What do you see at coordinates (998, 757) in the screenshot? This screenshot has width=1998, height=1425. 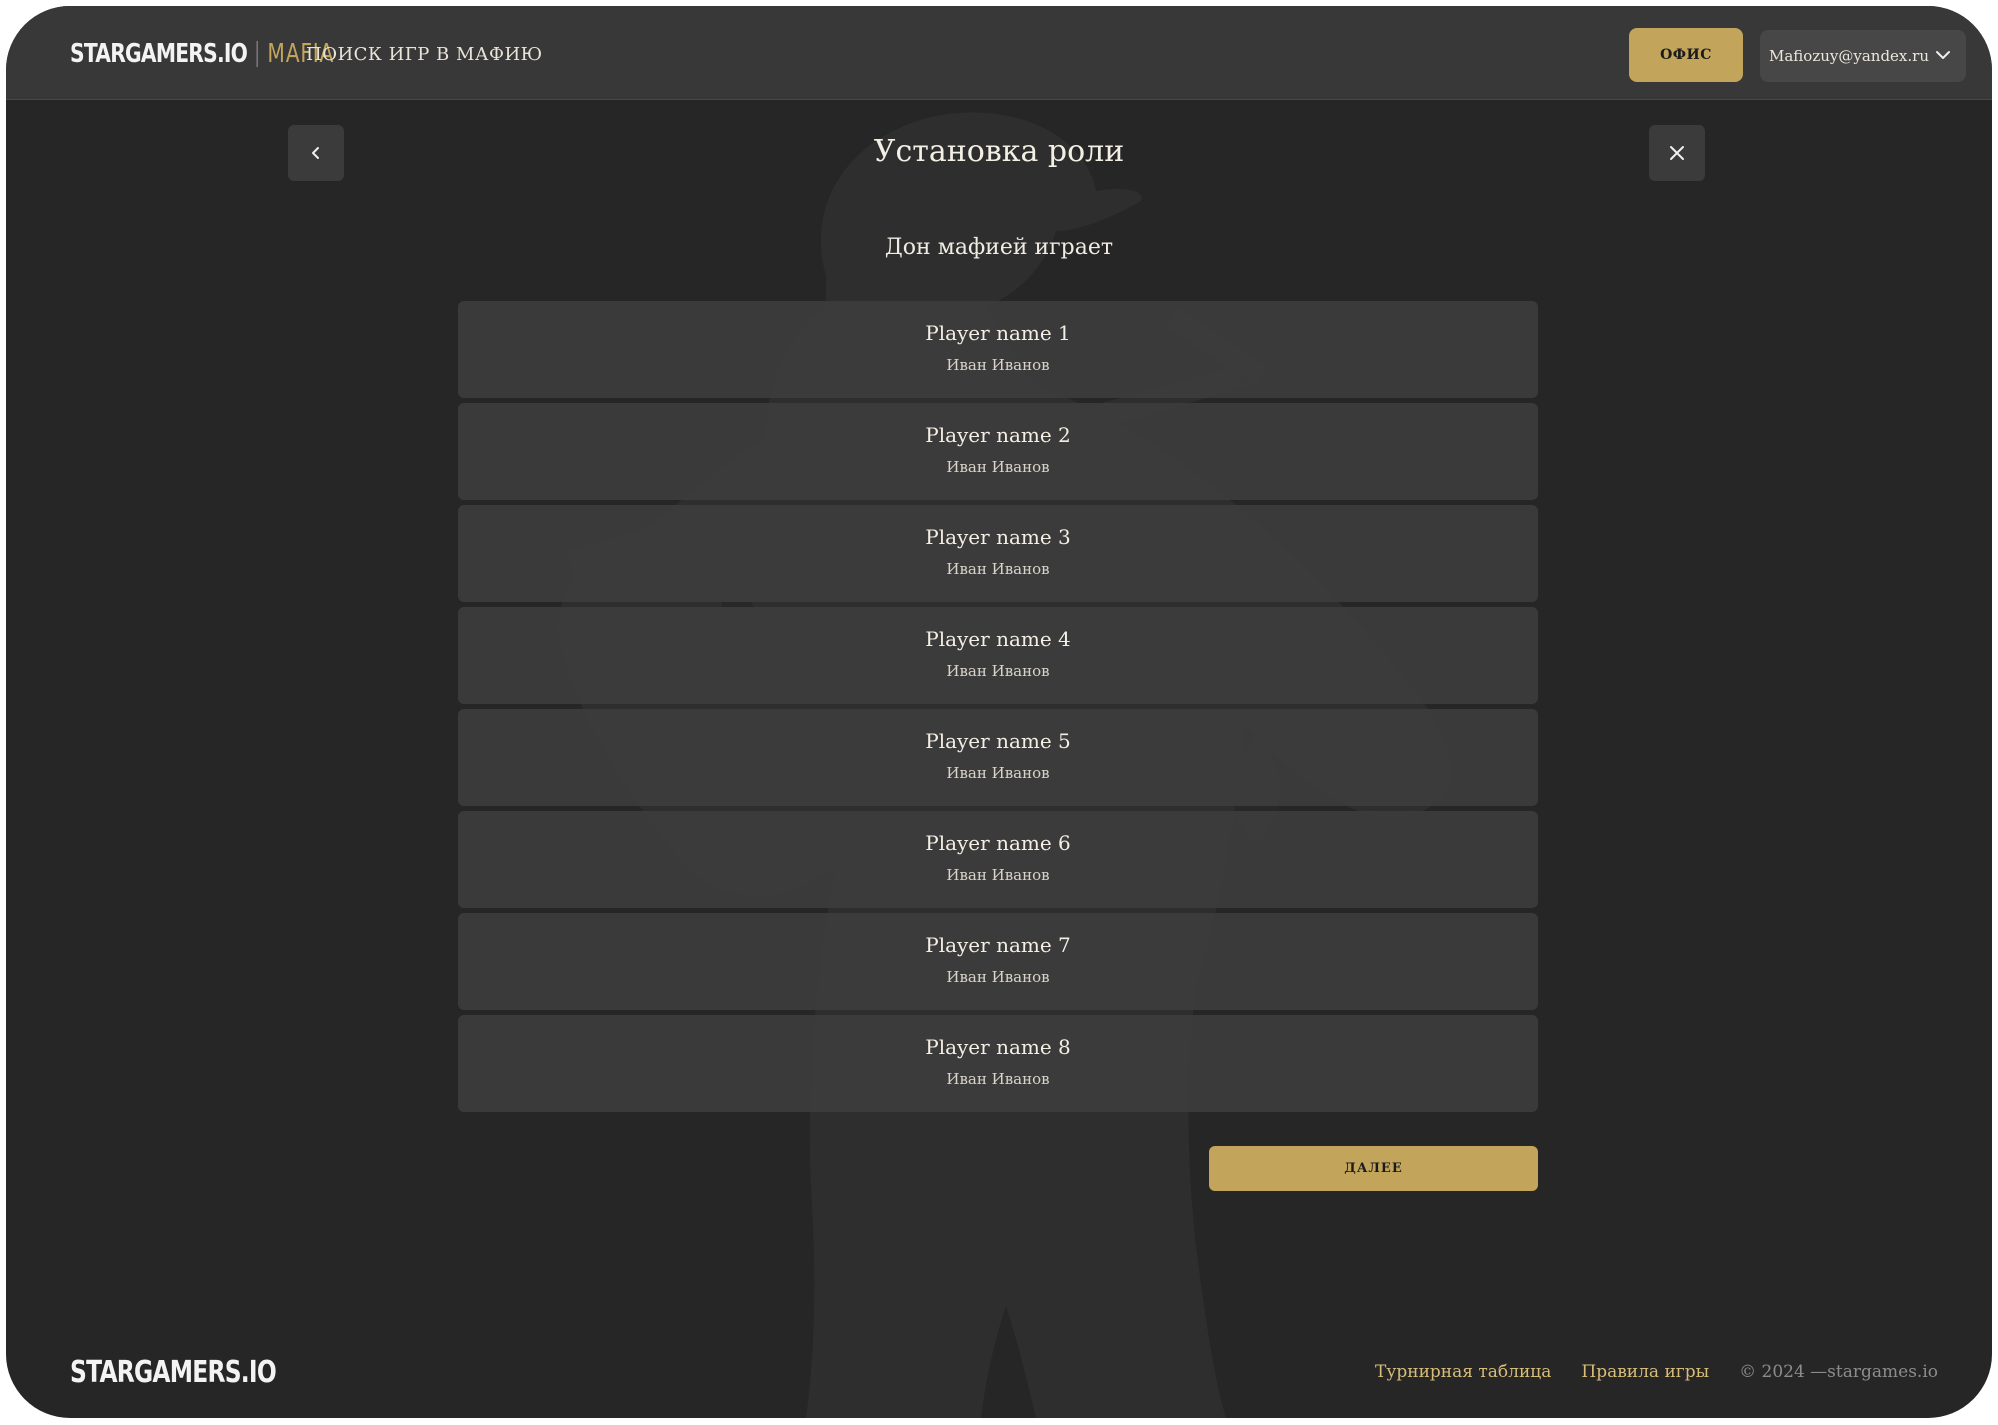 I see `player-row: Player name 5 Иван Иванов` at bounding box center [998, 757].